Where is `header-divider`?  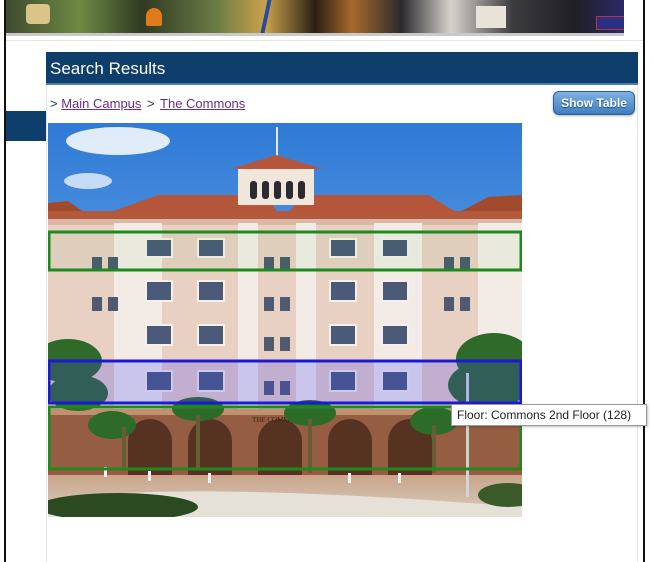 header-divider is located at coordinates (324, 40).